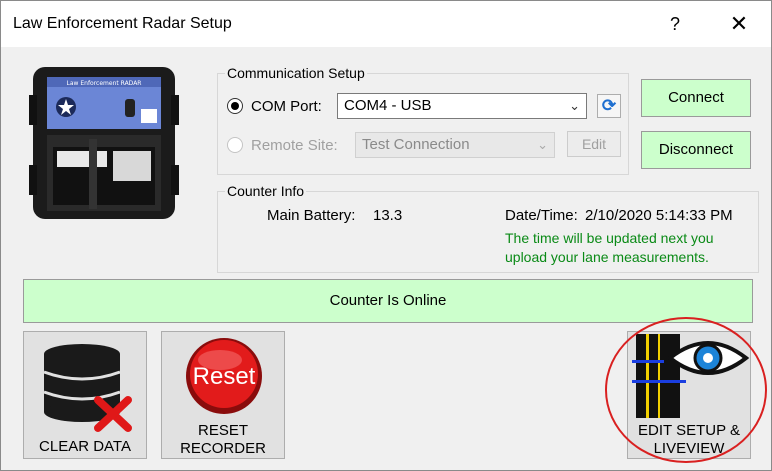 This screenshot has height=471, width=772. I want to click on time-update-note-line1: The time will be updated next you, so click(609, 238).